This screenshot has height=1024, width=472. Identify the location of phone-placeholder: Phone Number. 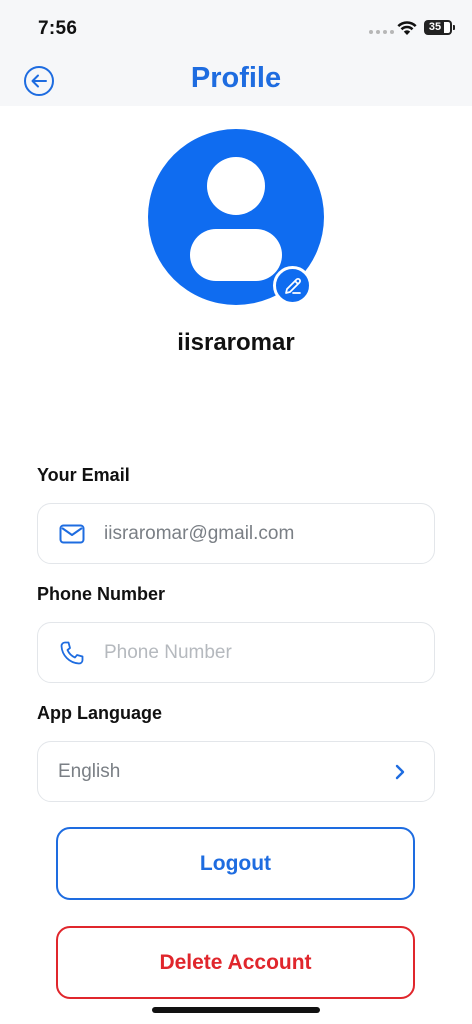
(168, 652).